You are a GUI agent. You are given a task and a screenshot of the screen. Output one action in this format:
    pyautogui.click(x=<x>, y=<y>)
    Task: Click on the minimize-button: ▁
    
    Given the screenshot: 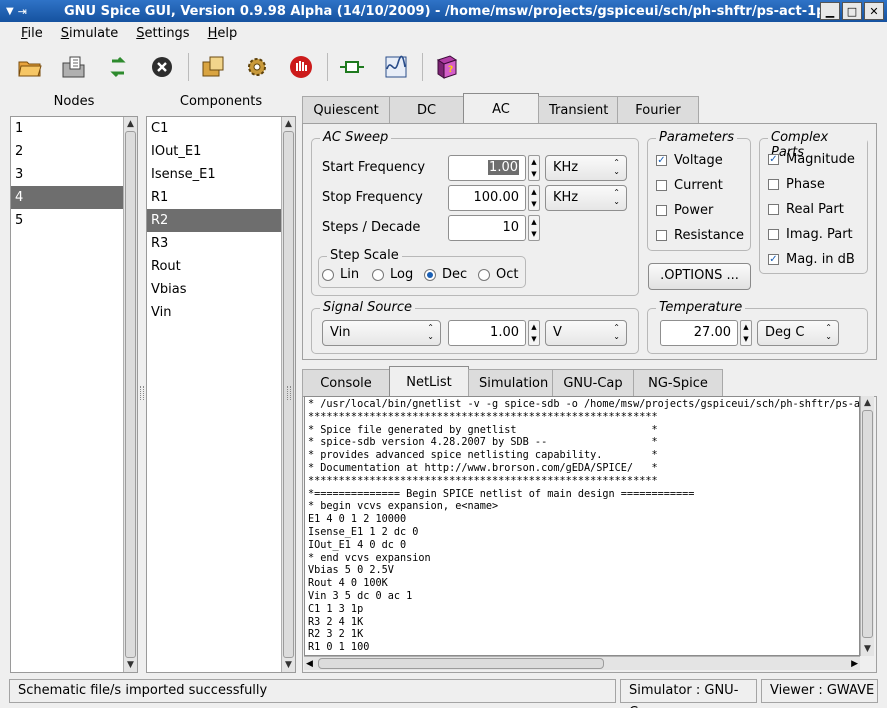 What is the action you would take?
    pyautogui.click(x=830, y=11)
    